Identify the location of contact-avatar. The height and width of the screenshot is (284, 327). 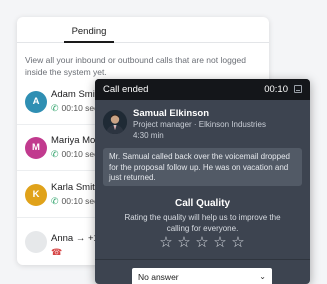
(115, 122).